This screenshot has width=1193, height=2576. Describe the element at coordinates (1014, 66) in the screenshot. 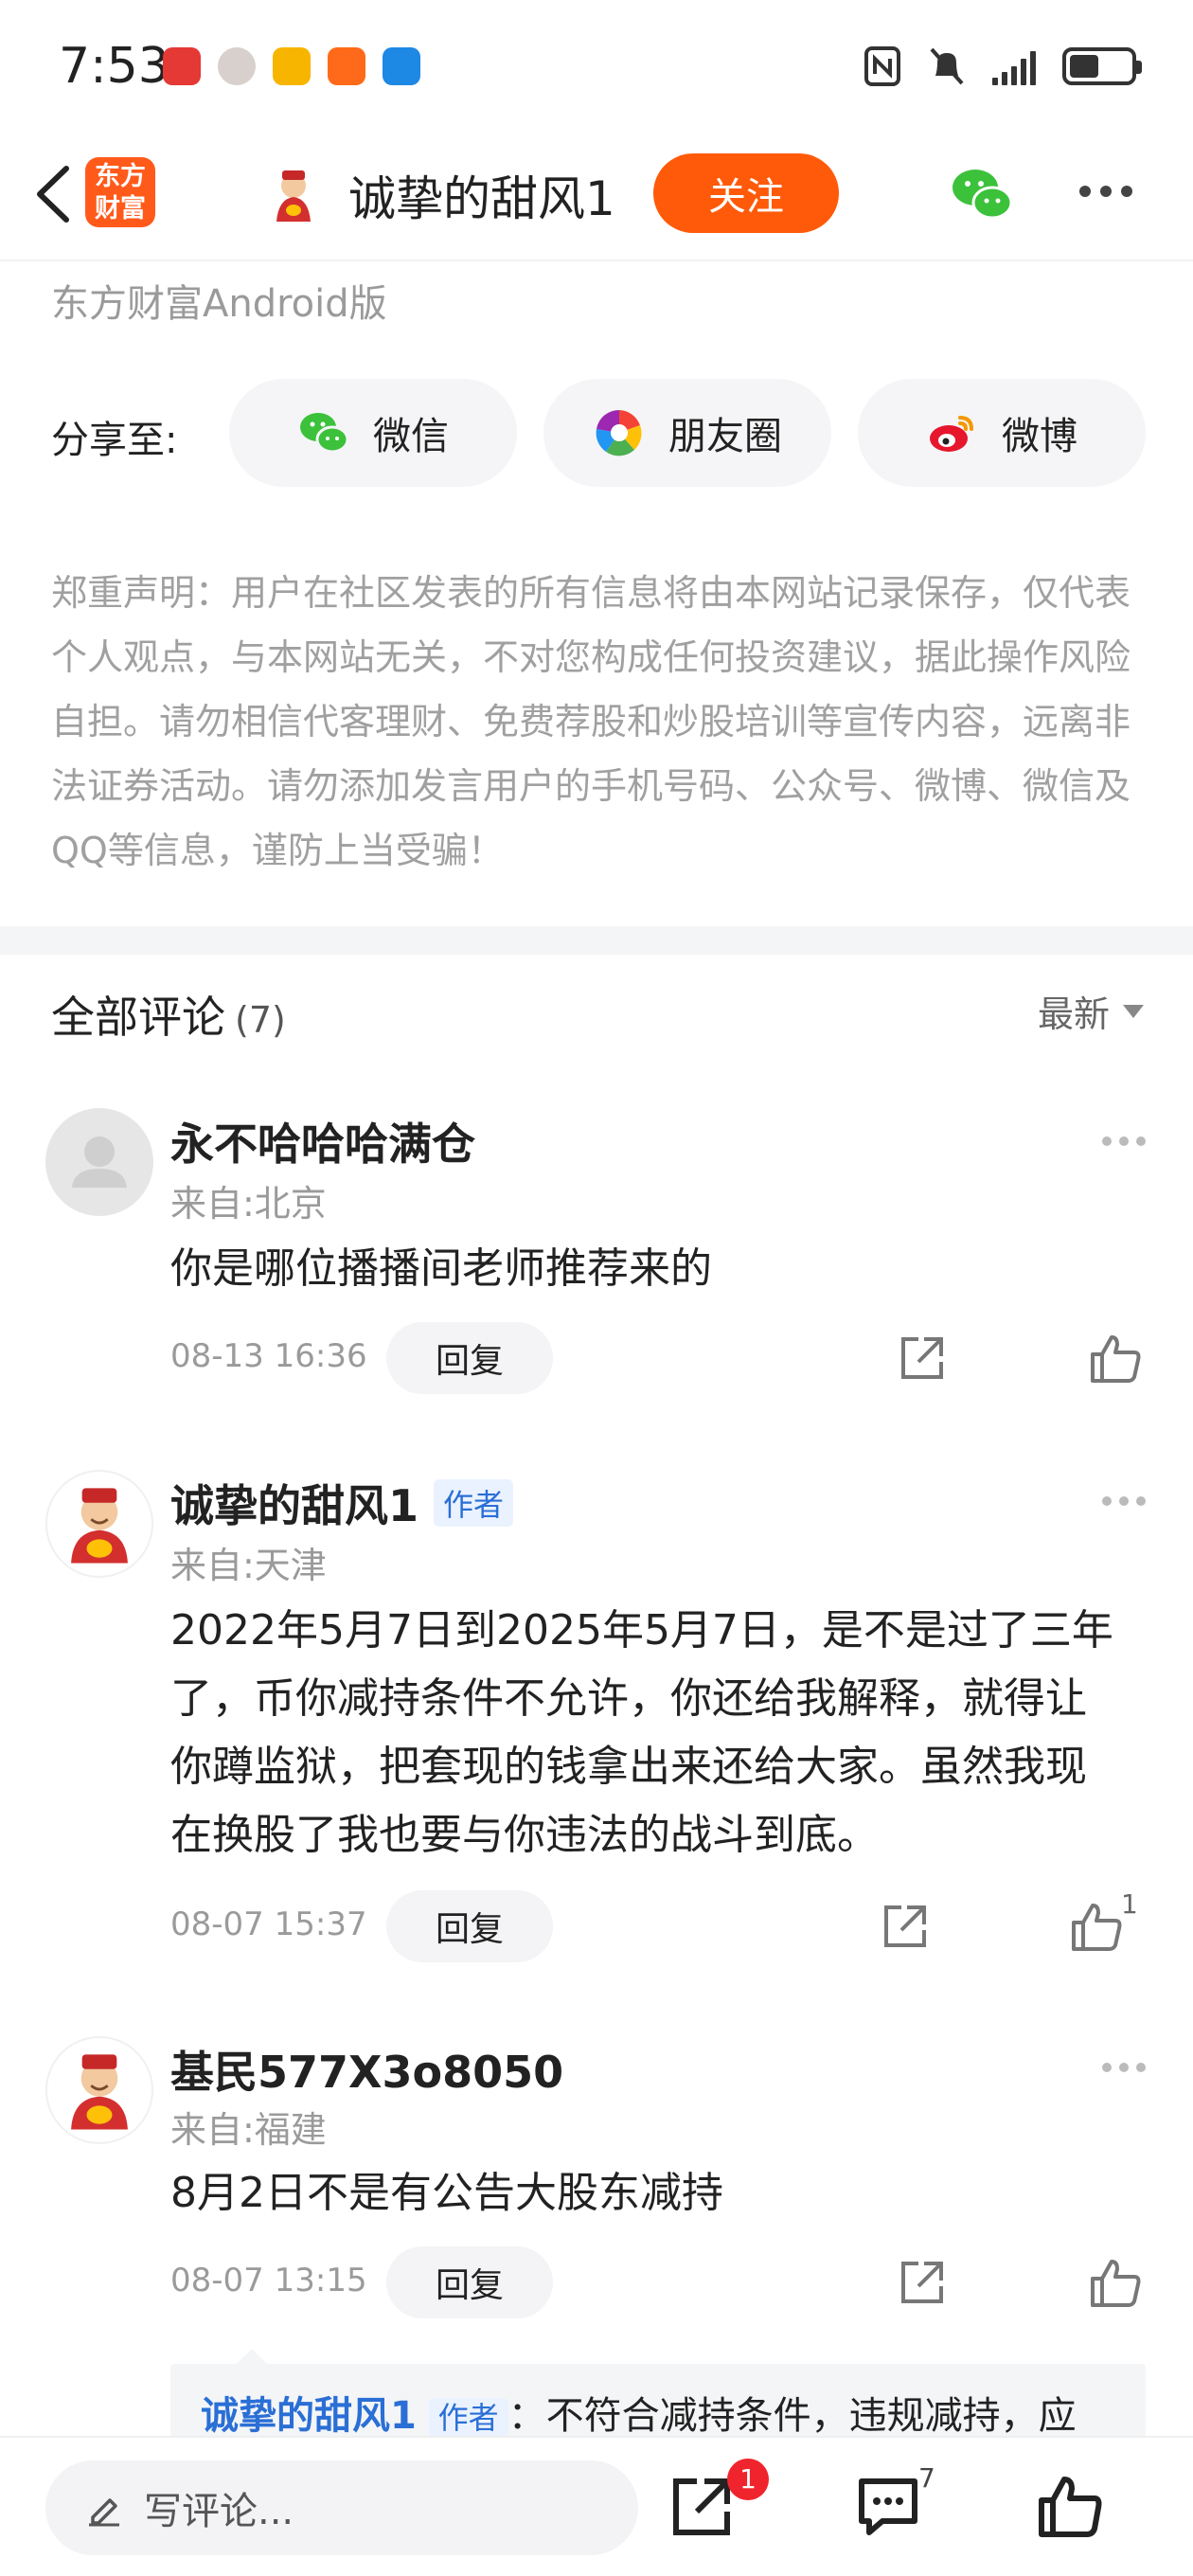

I see `signal-icon` at that location.